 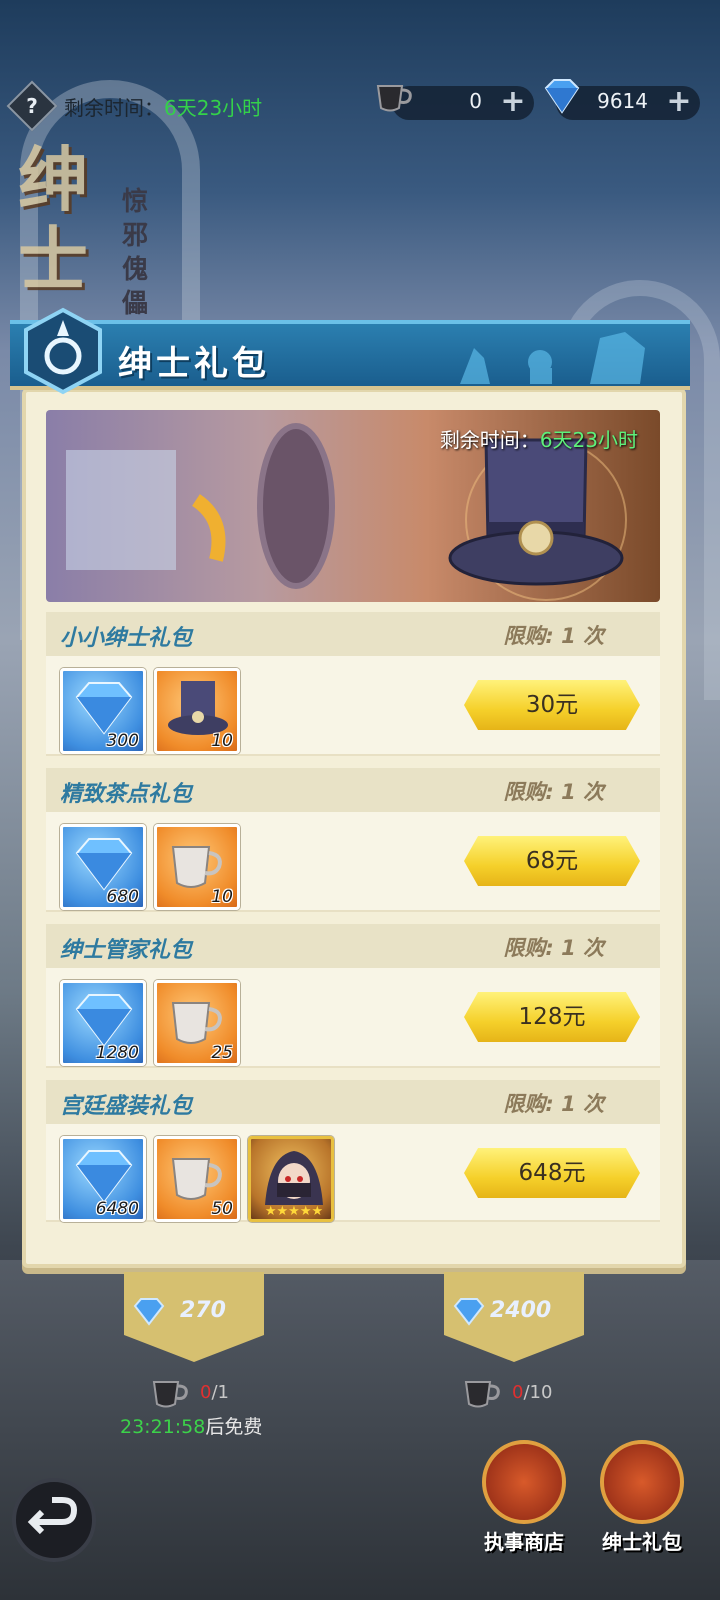 I want to click on help-button: ?, so click(x=32, y=106).